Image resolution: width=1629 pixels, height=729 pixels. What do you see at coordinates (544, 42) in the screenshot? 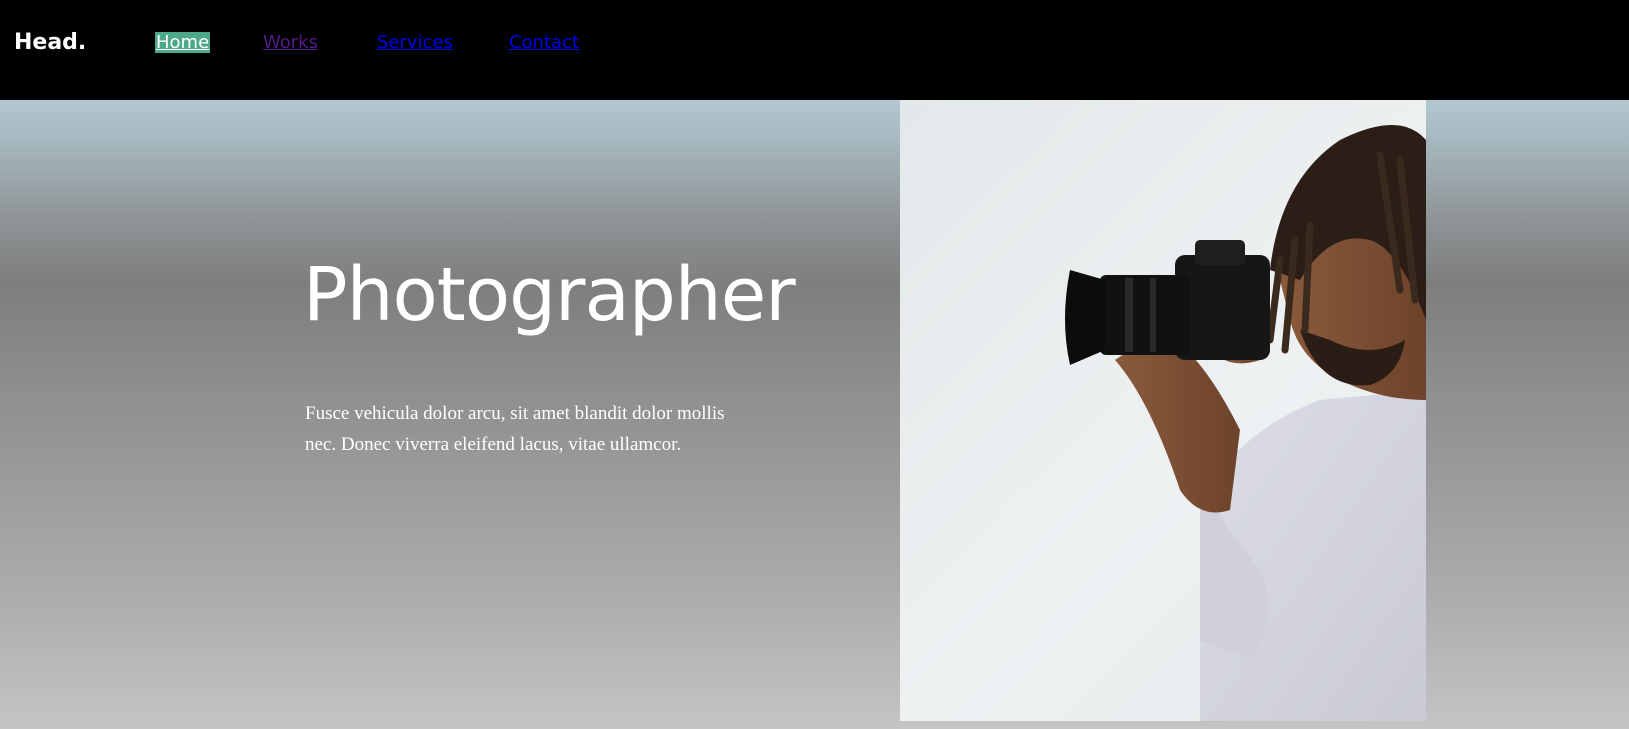
I see `nav-link-contact: Contact` at bounding box center [544, 42].